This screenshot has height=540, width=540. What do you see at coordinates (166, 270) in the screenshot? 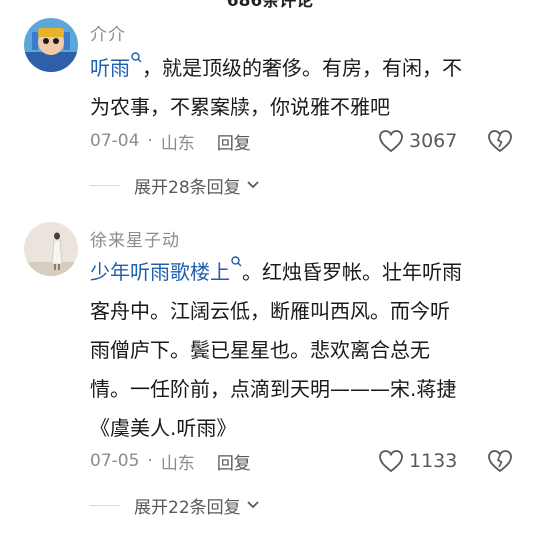
I see `topic-link: 少年听雨歌楼上` at bounding box center [166, 270].